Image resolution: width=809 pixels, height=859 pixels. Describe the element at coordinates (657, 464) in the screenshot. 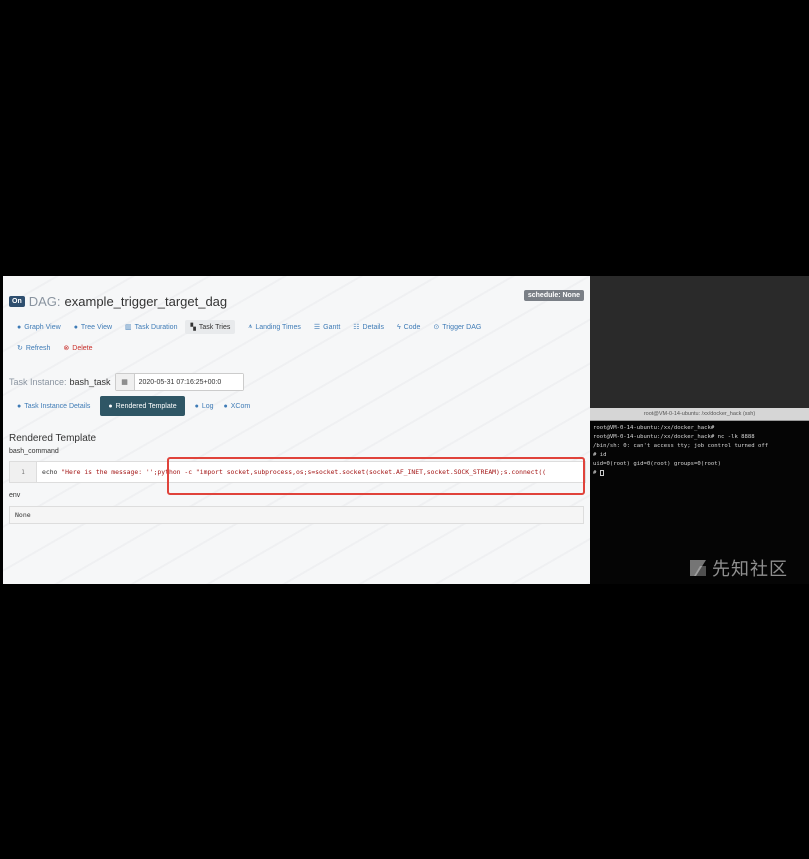

I see `terminal-line: uid=0(root) gid=0(root) groups=0(root)` at that location.